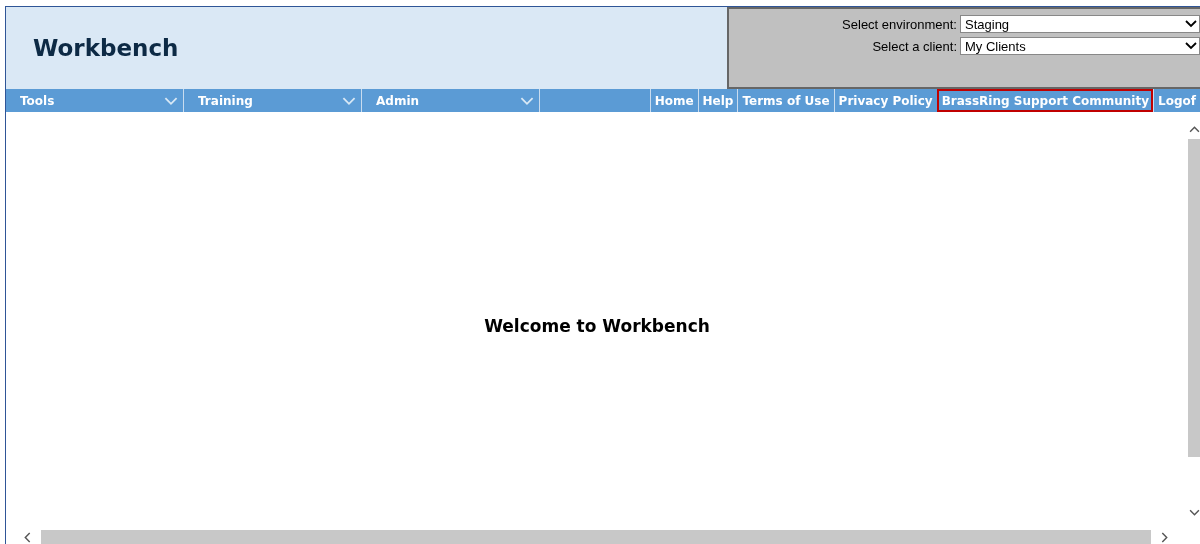  Describe the element at coordinates (1176, 100) in the screenshot. I see `nav-link: Logof` at that location.